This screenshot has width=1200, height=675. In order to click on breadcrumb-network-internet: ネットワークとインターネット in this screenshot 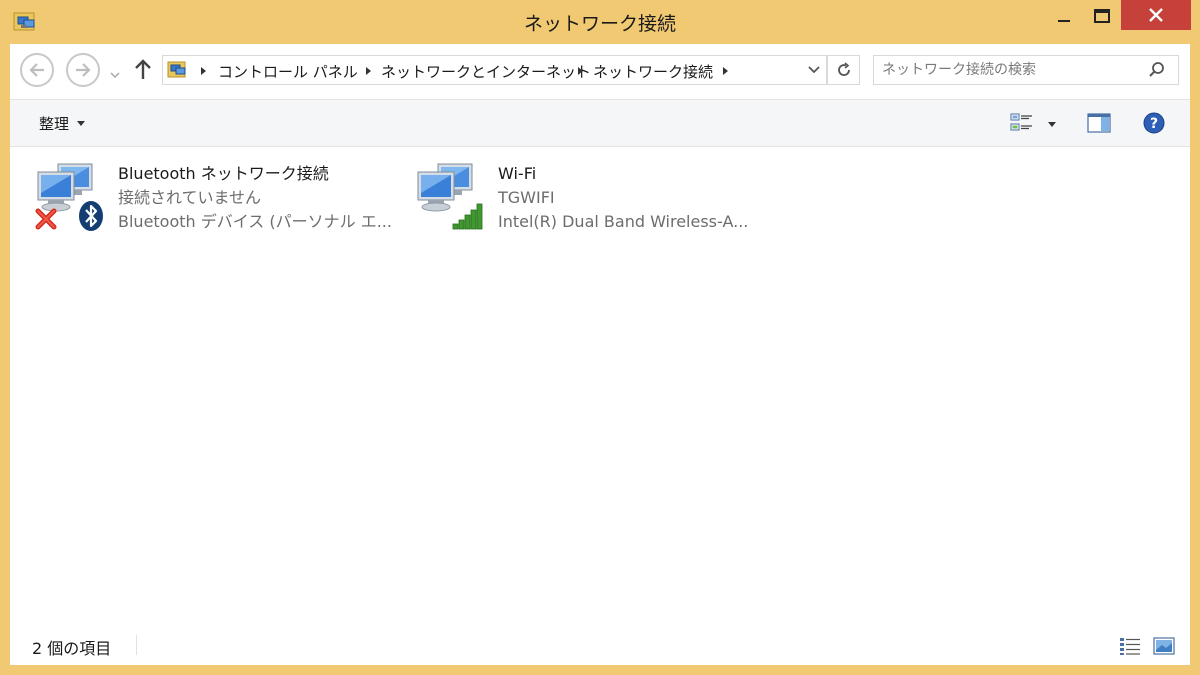, I will do `click(486, 71)`.